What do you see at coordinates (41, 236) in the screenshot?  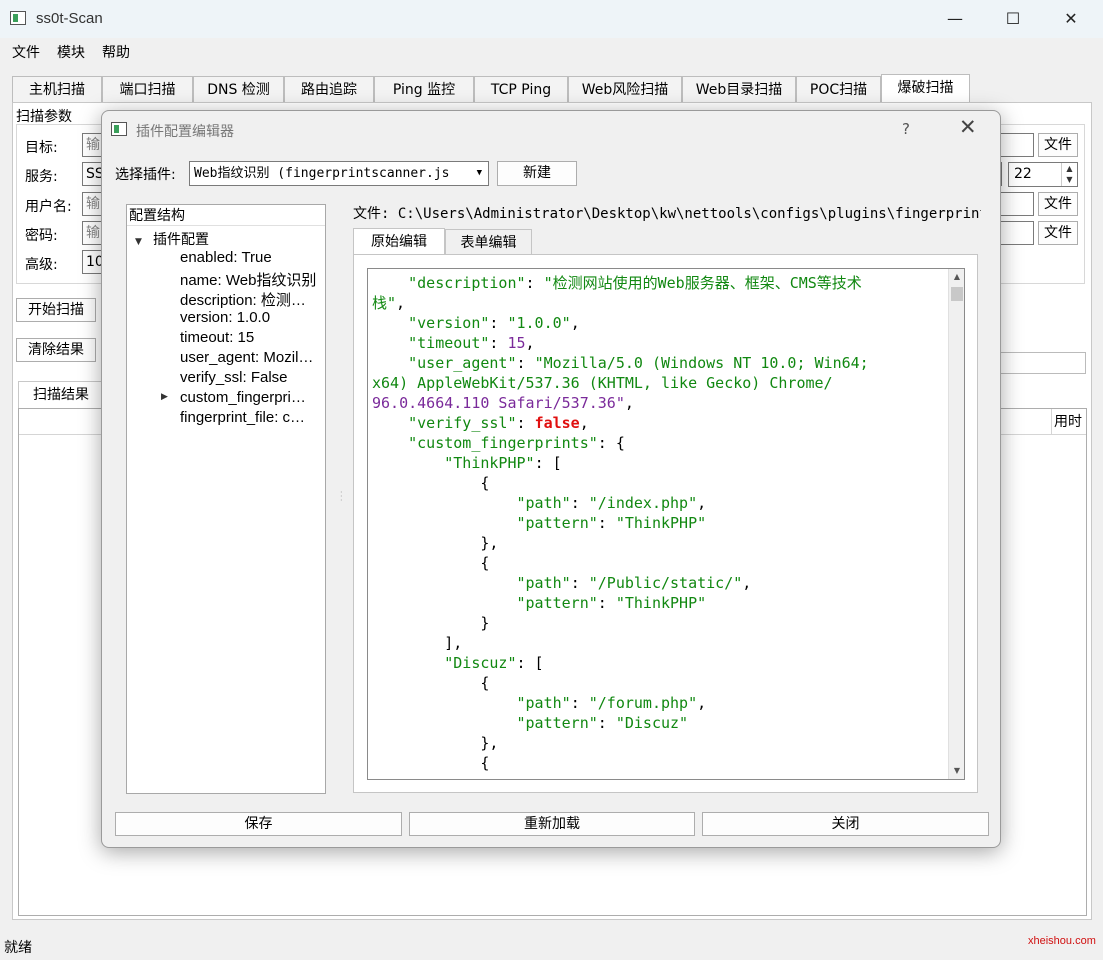 I see `password-label: 密码:` at bounding box center [41, 236].